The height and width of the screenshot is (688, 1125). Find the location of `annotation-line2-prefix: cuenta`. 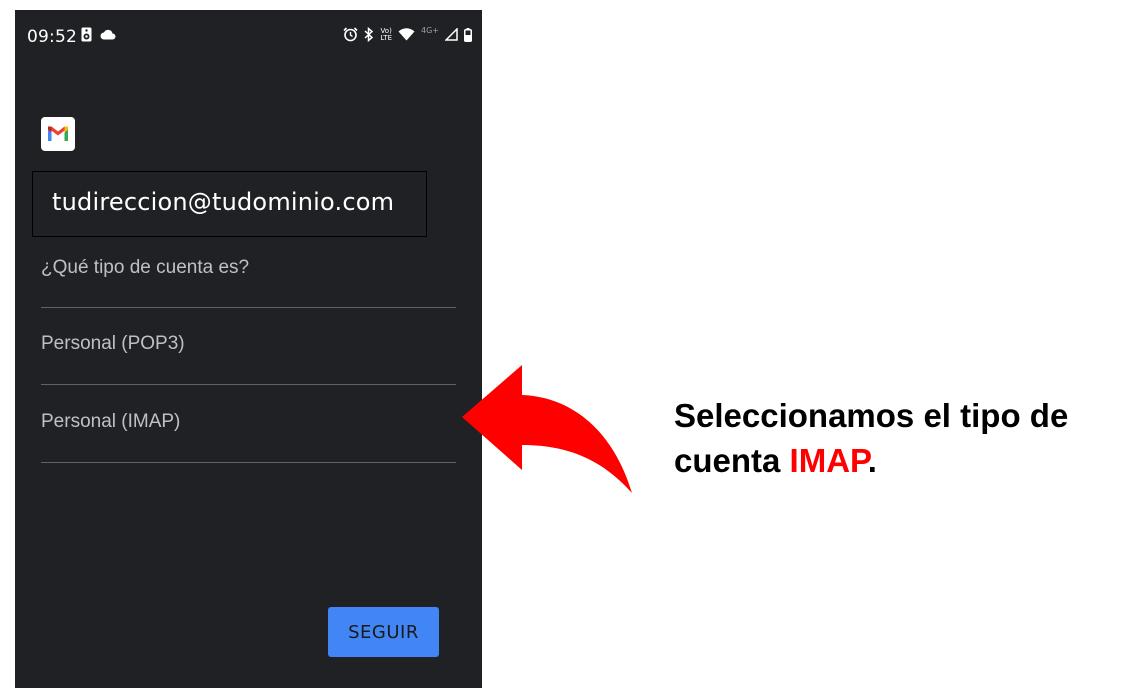

annotation-line2-prefix: cuenta is located at coordinates (732, 460).